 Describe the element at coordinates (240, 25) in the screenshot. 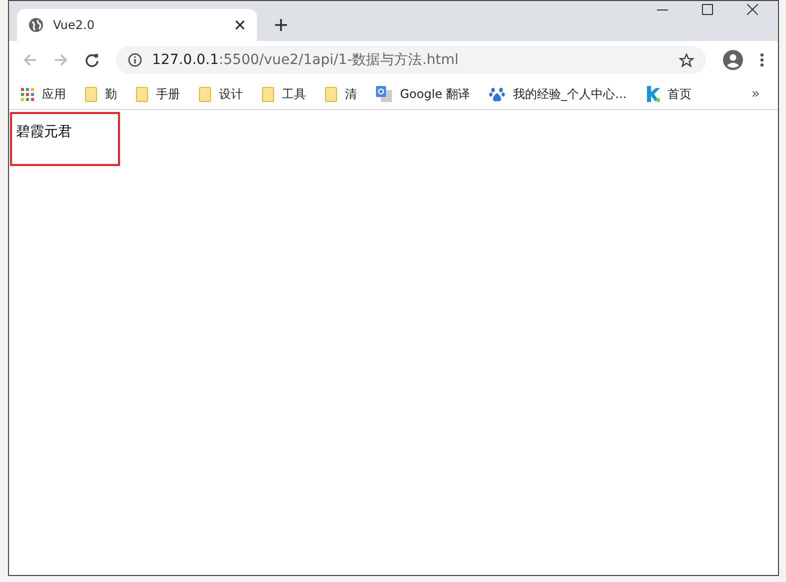

I see `close-tab-icon` at that location.